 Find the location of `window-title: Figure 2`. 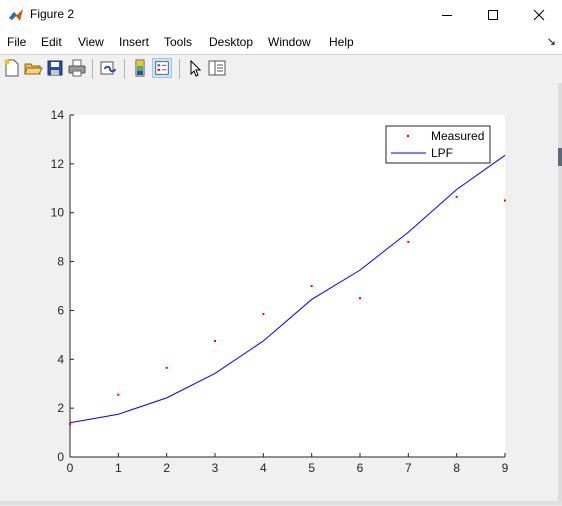

window-title: Figure 2 is located at coordinates (52, 14).